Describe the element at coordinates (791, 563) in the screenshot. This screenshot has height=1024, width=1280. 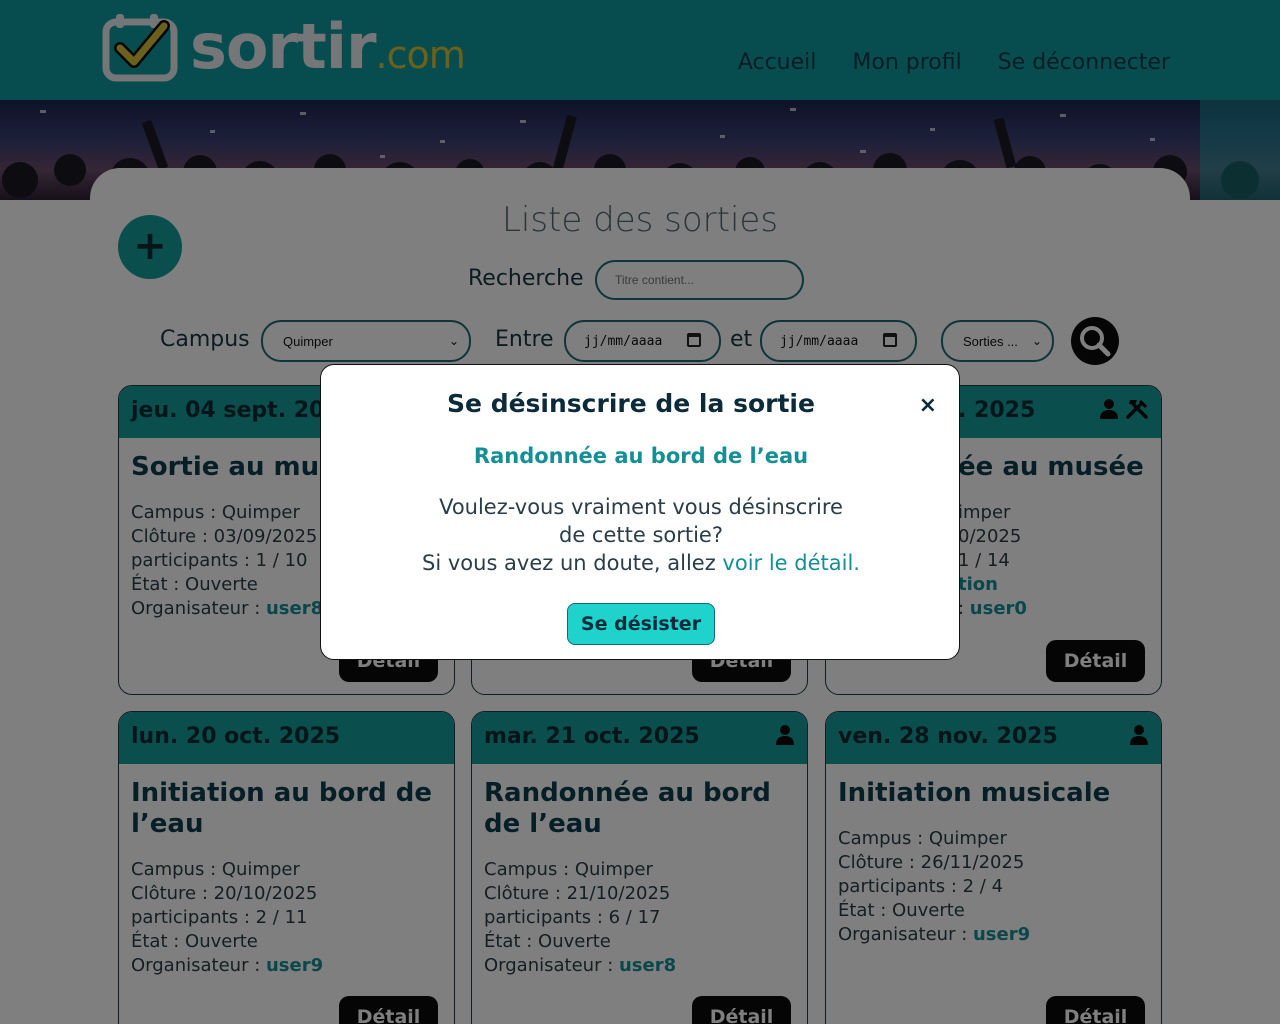
I see `voir-detail-link: voir le détail.` at that location.